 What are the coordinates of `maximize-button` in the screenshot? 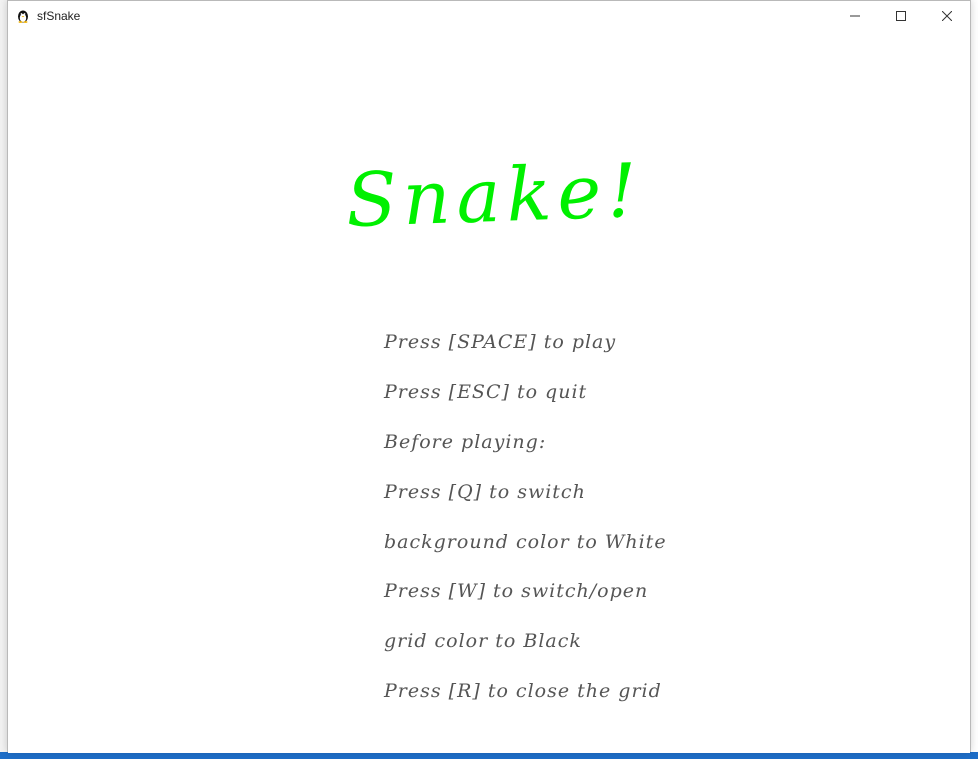 It's located at (901, 16).